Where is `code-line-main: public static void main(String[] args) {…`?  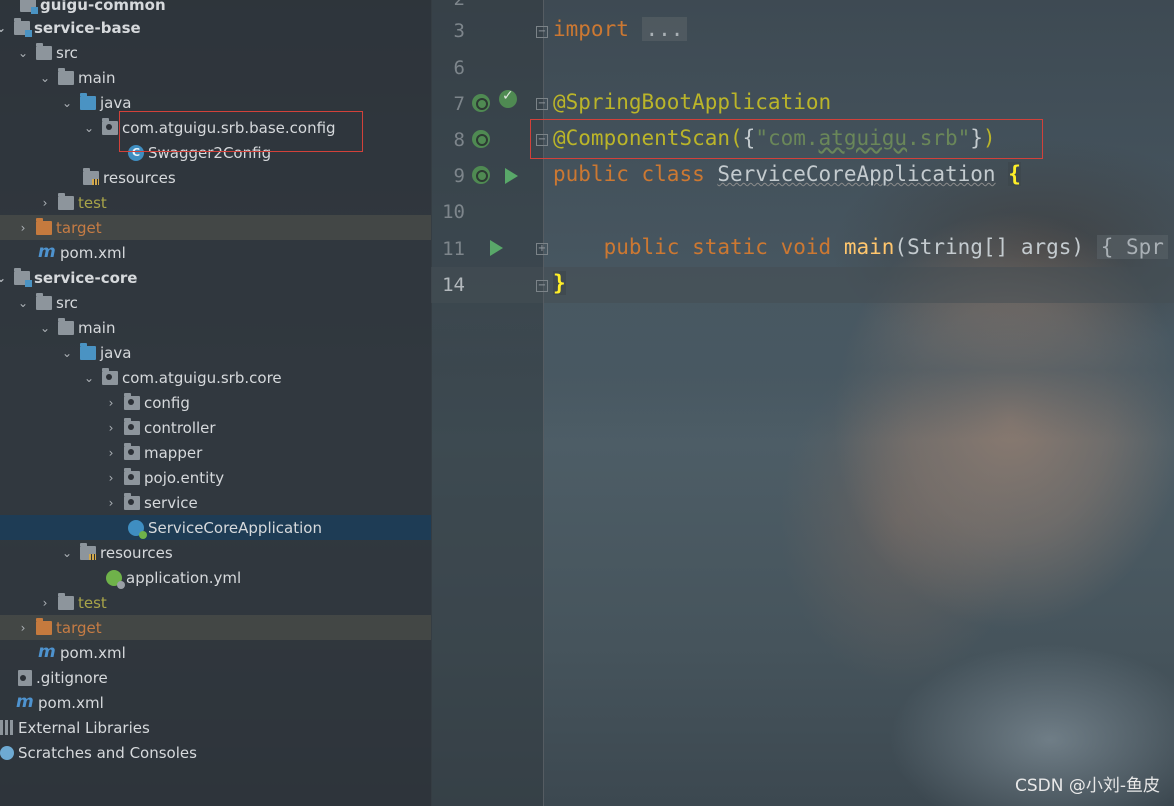 code-line-main: public static void main(String[] args) {… is located at coordinates (860, 247).